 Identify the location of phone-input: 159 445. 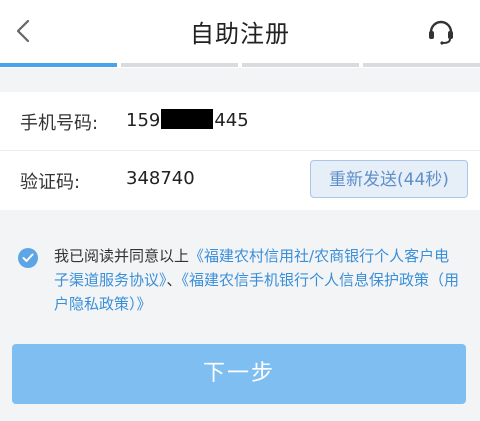
(187, 120).